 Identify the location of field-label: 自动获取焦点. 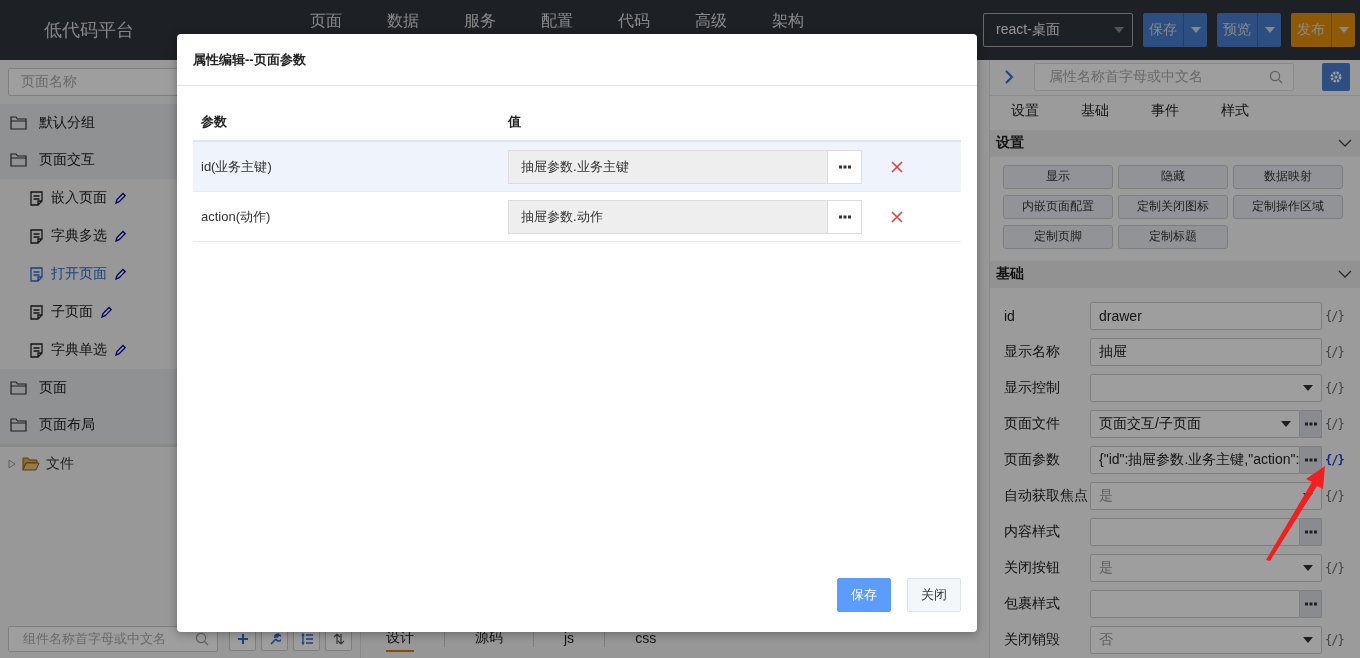
(1046, 496).